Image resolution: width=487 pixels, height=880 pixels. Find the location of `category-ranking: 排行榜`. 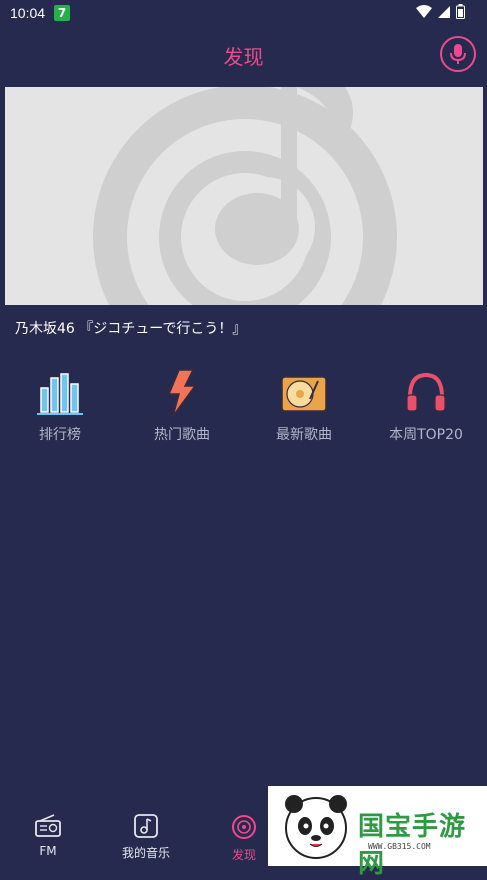

category-ranking: 排行榜 is located at coordinates (60, 406).